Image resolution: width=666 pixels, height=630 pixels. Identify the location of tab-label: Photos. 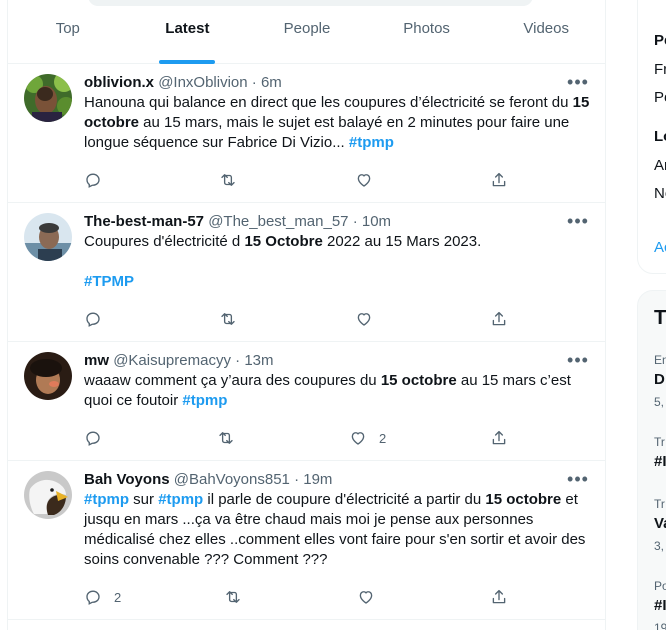
(426, 28).